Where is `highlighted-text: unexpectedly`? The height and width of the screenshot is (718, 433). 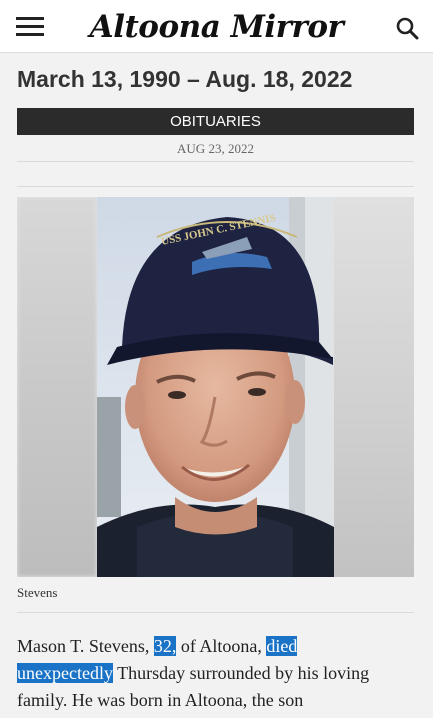
highlighted-text: unexpectedly is located at coordinates (65, 673).